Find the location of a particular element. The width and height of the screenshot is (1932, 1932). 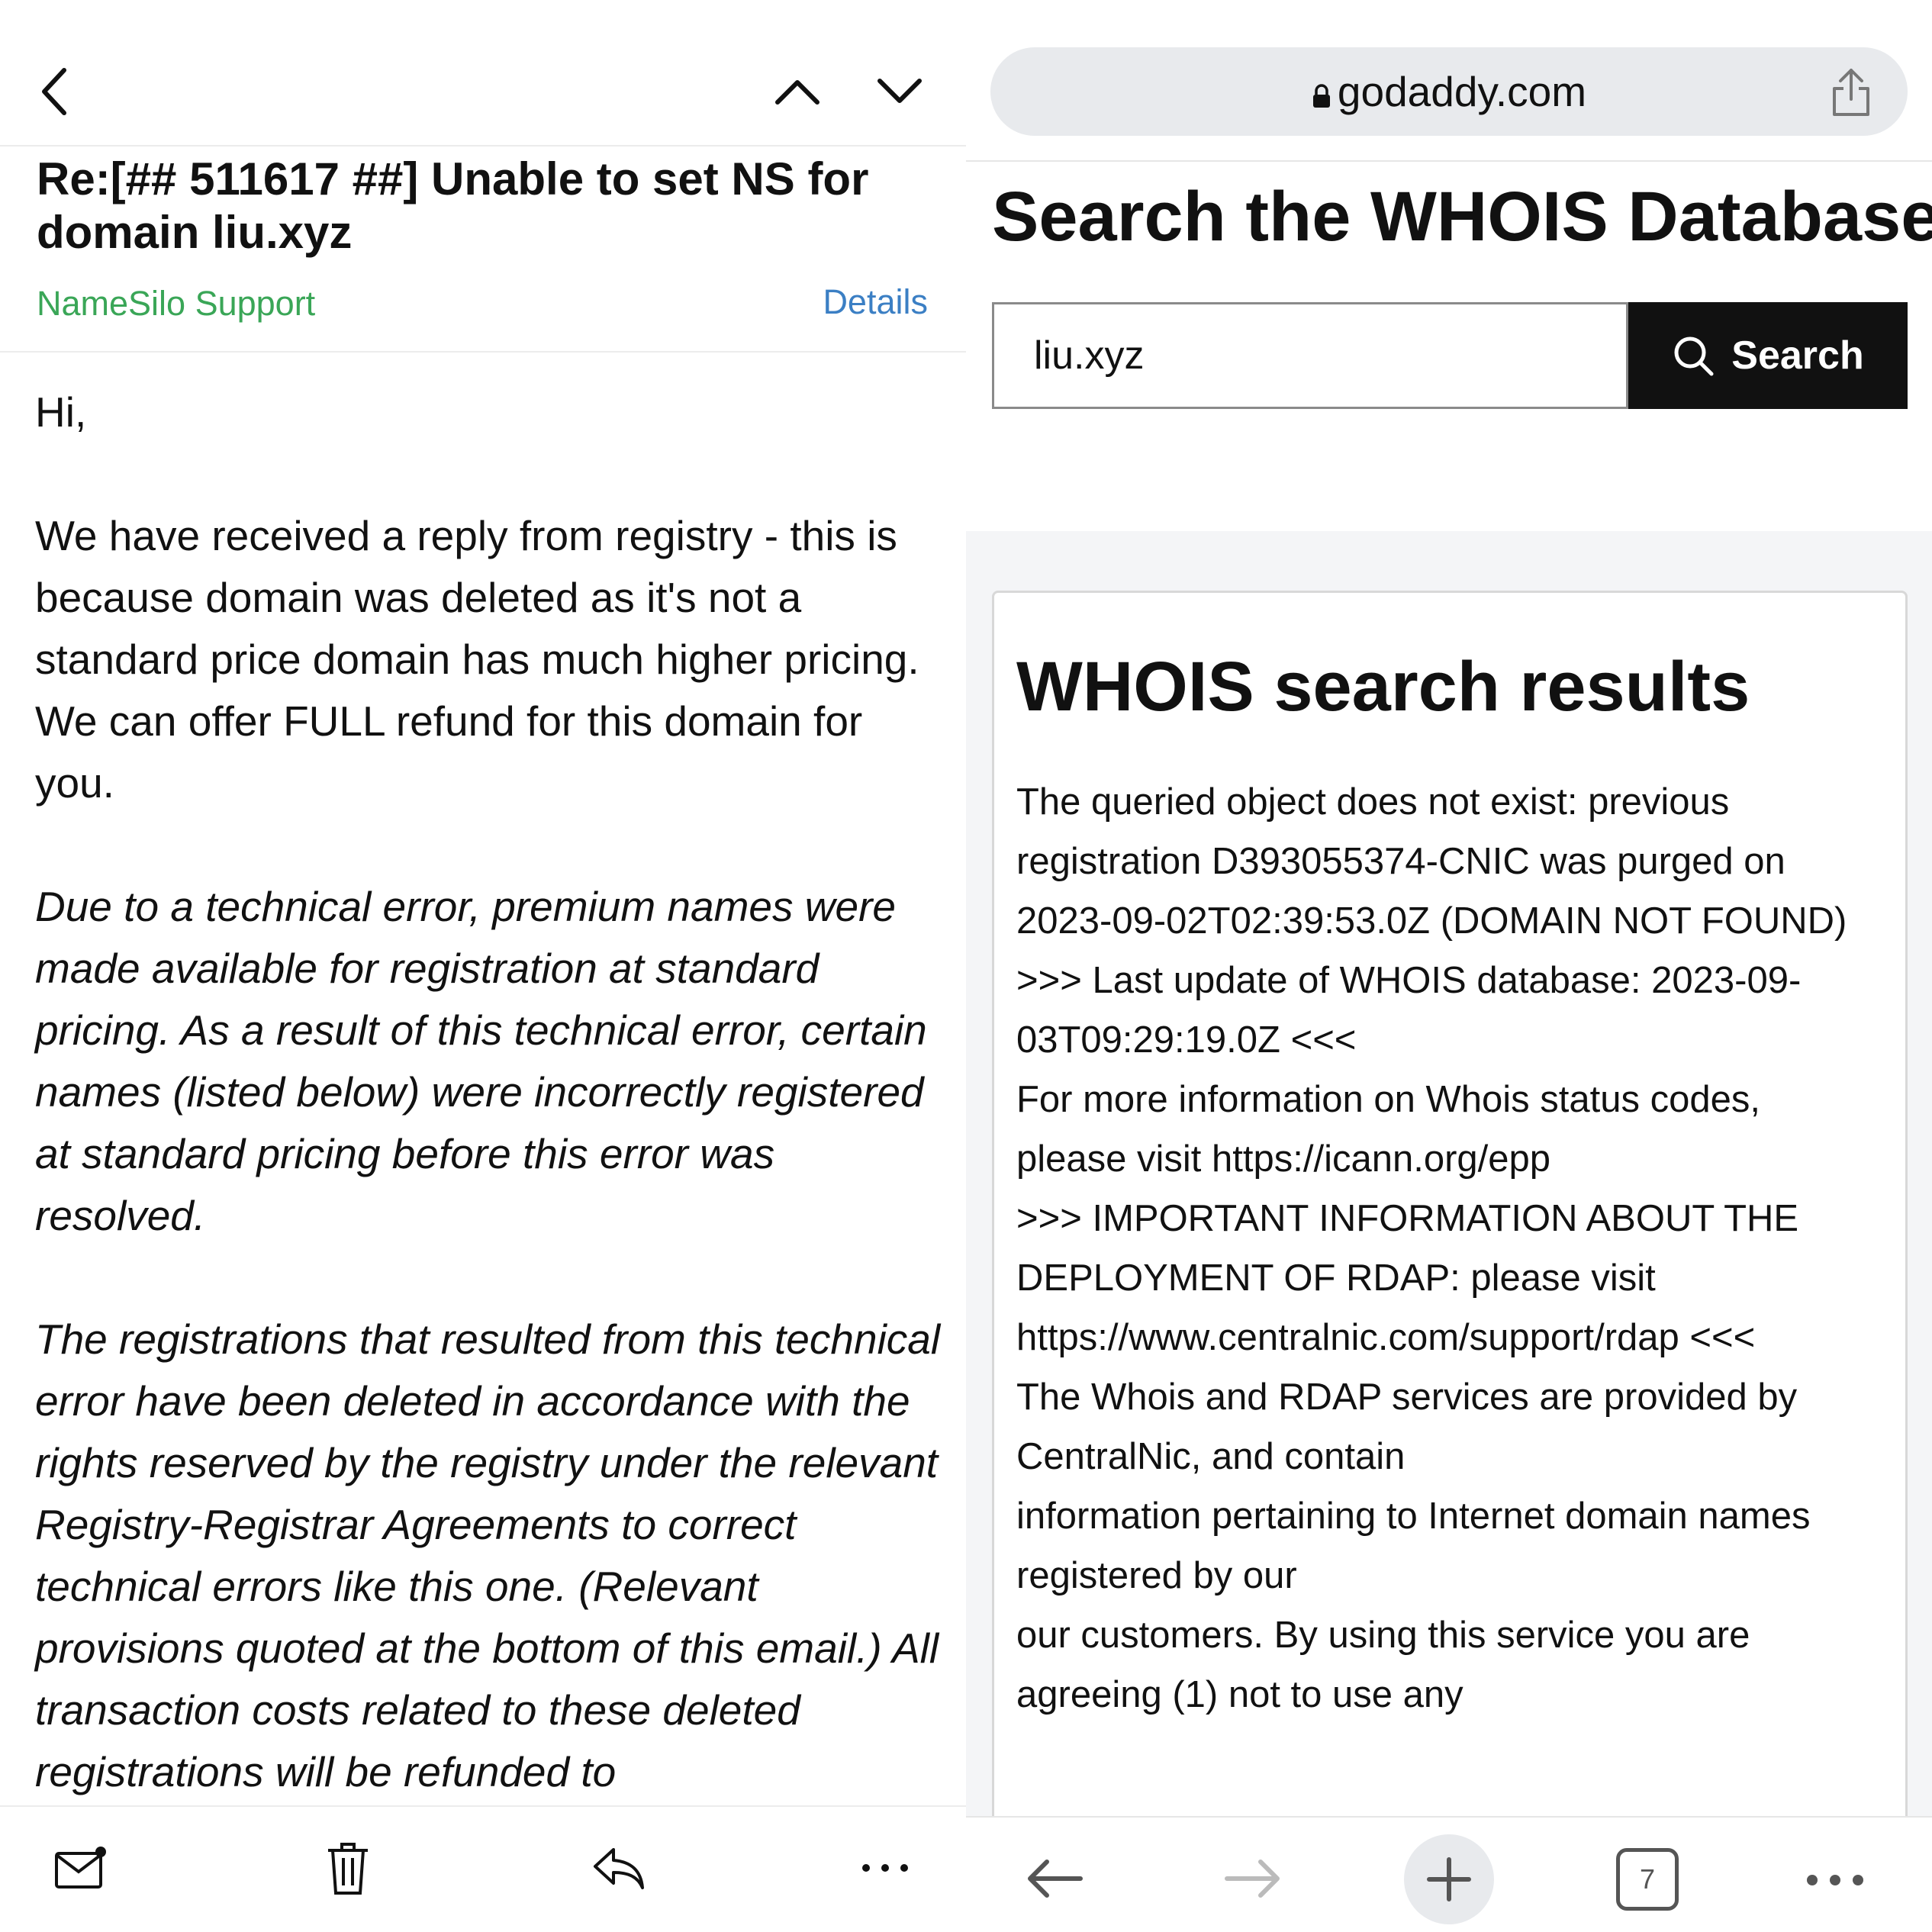

reply-icon is located at coordinates (618, 1867).